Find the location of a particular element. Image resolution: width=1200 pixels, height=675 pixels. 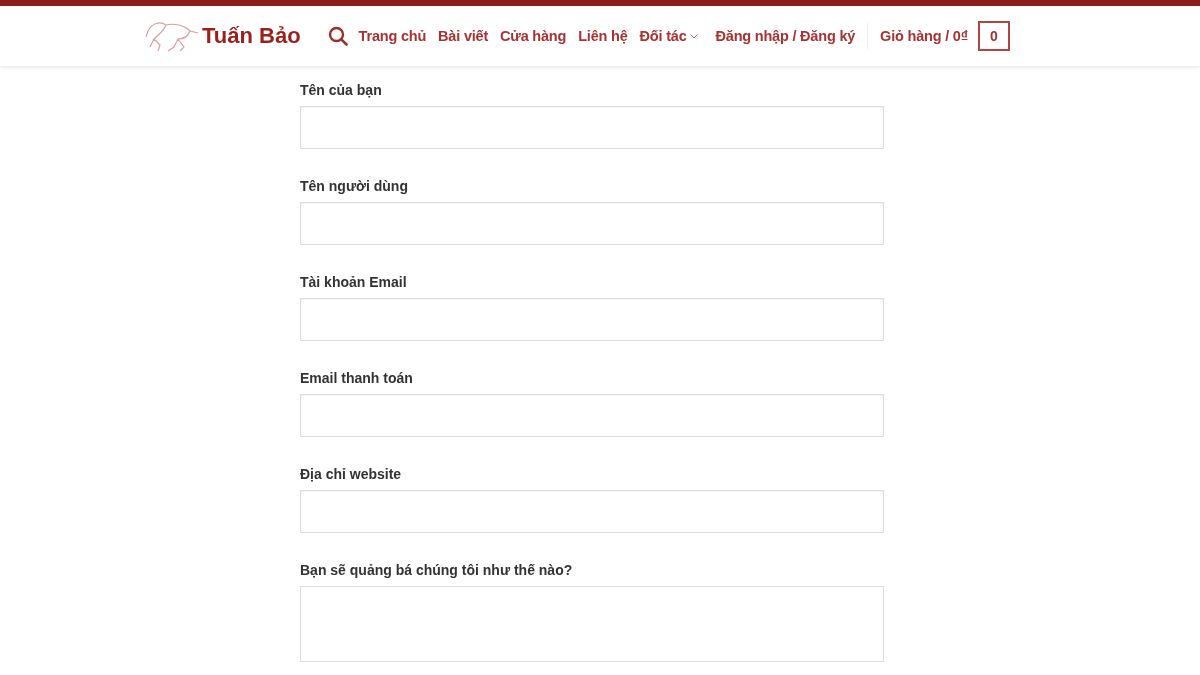

nav-link: Đối tác is located at coordinates (668, 36).